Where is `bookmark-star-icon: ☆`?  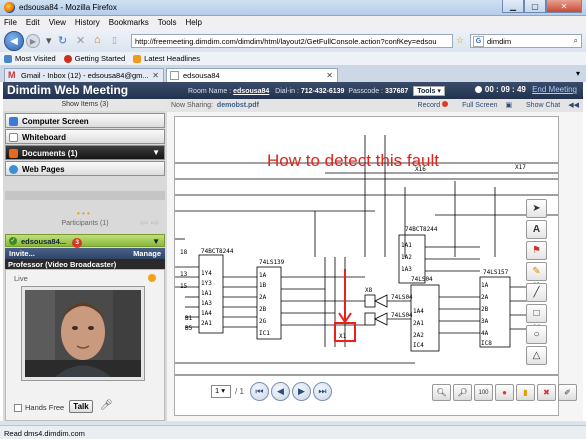
bookmark-star-icon: ☆ is located at coordinates (460, 40).